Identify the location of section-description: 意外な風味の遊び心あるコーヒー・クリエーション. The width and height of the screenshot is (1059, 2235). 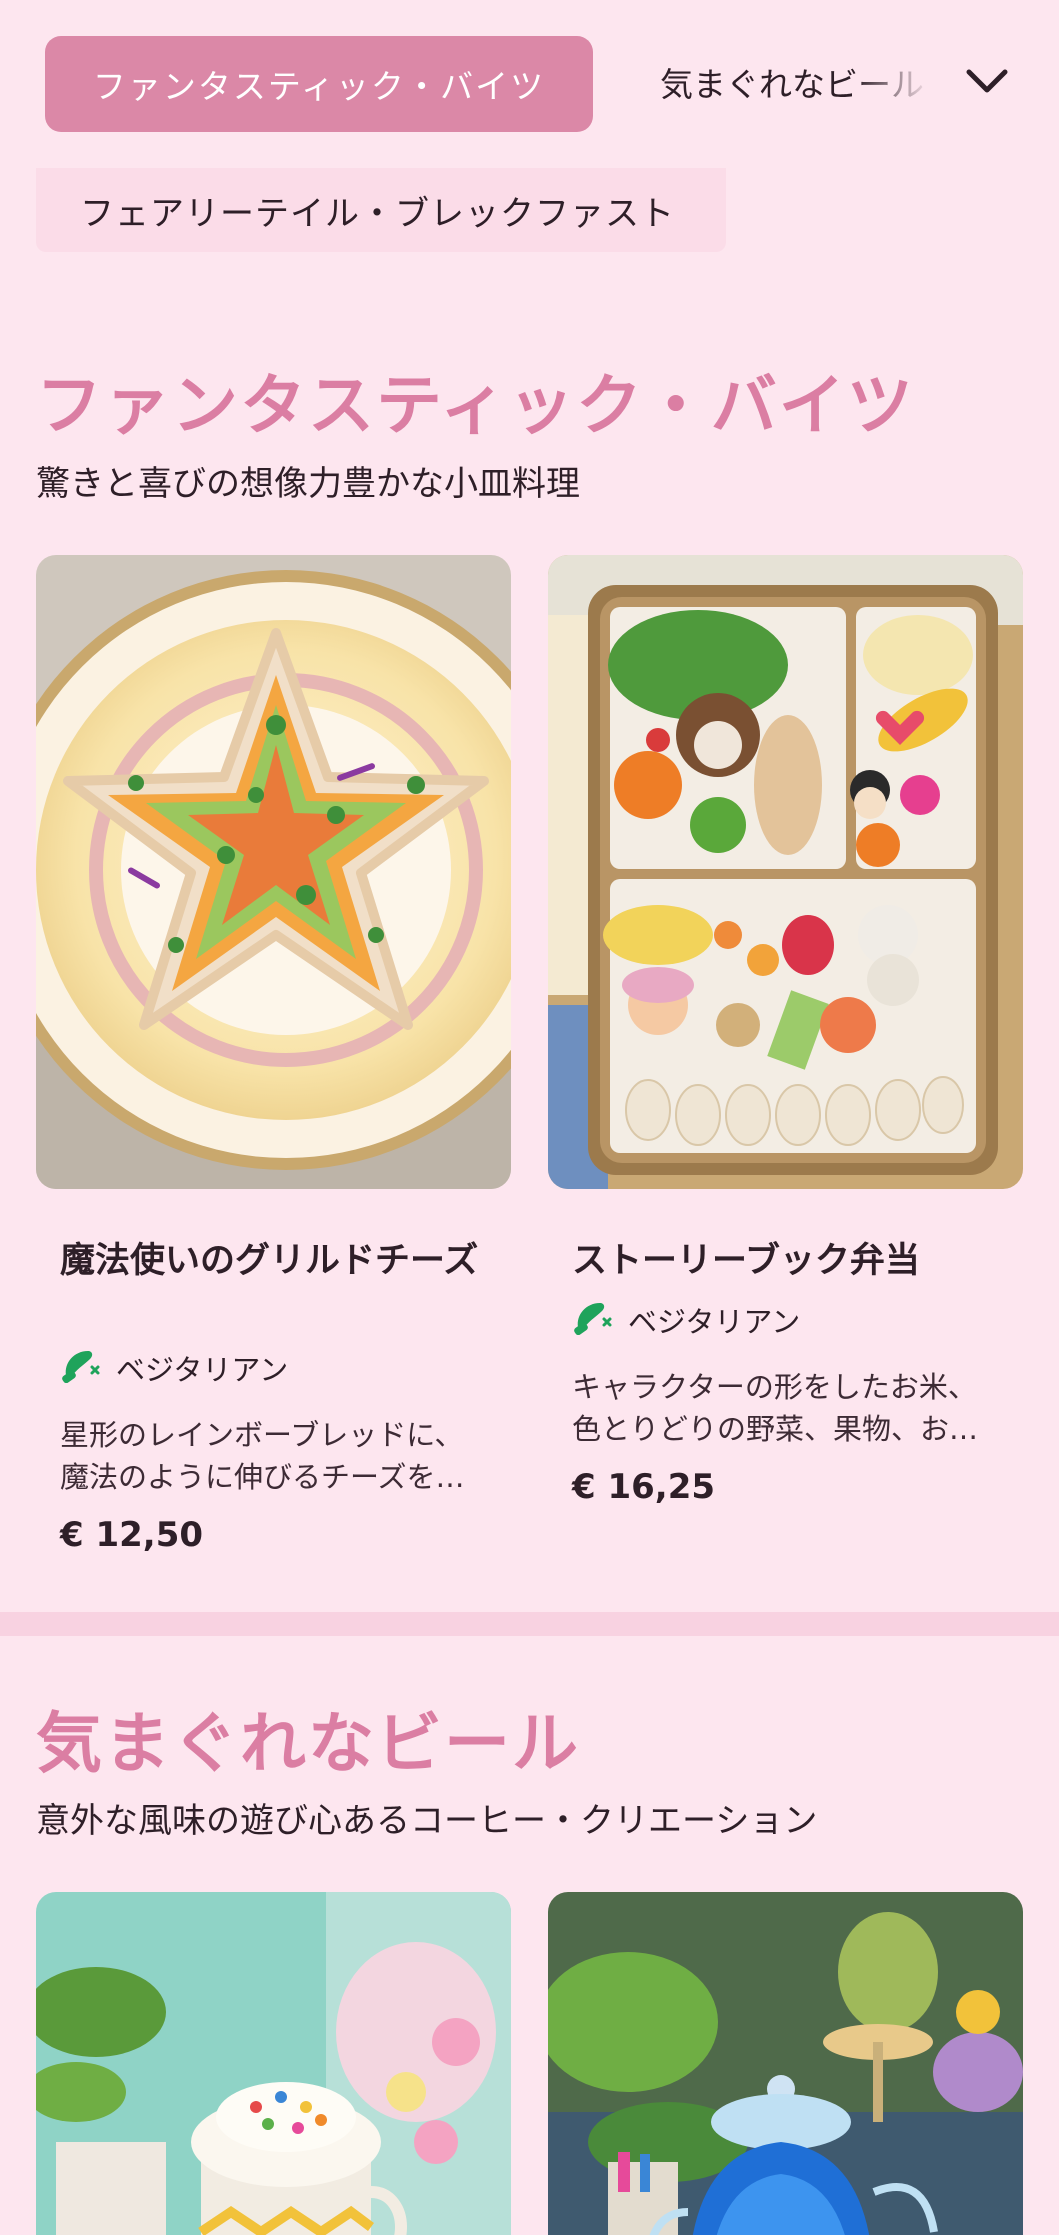
(427, 1821).